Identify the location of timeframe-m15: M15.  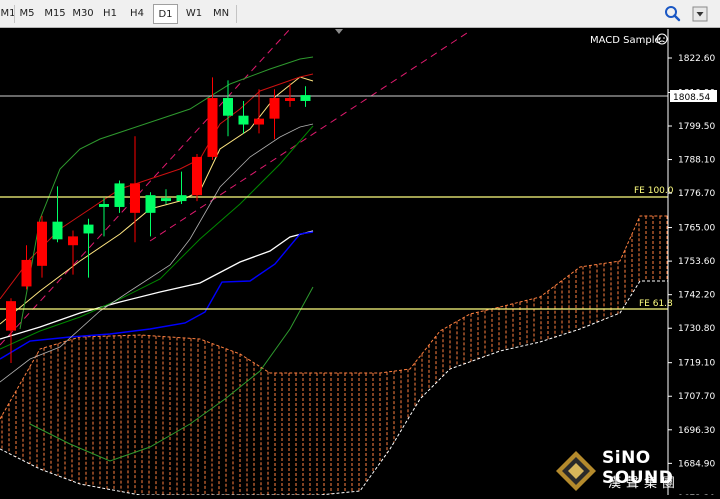
(55, 14).